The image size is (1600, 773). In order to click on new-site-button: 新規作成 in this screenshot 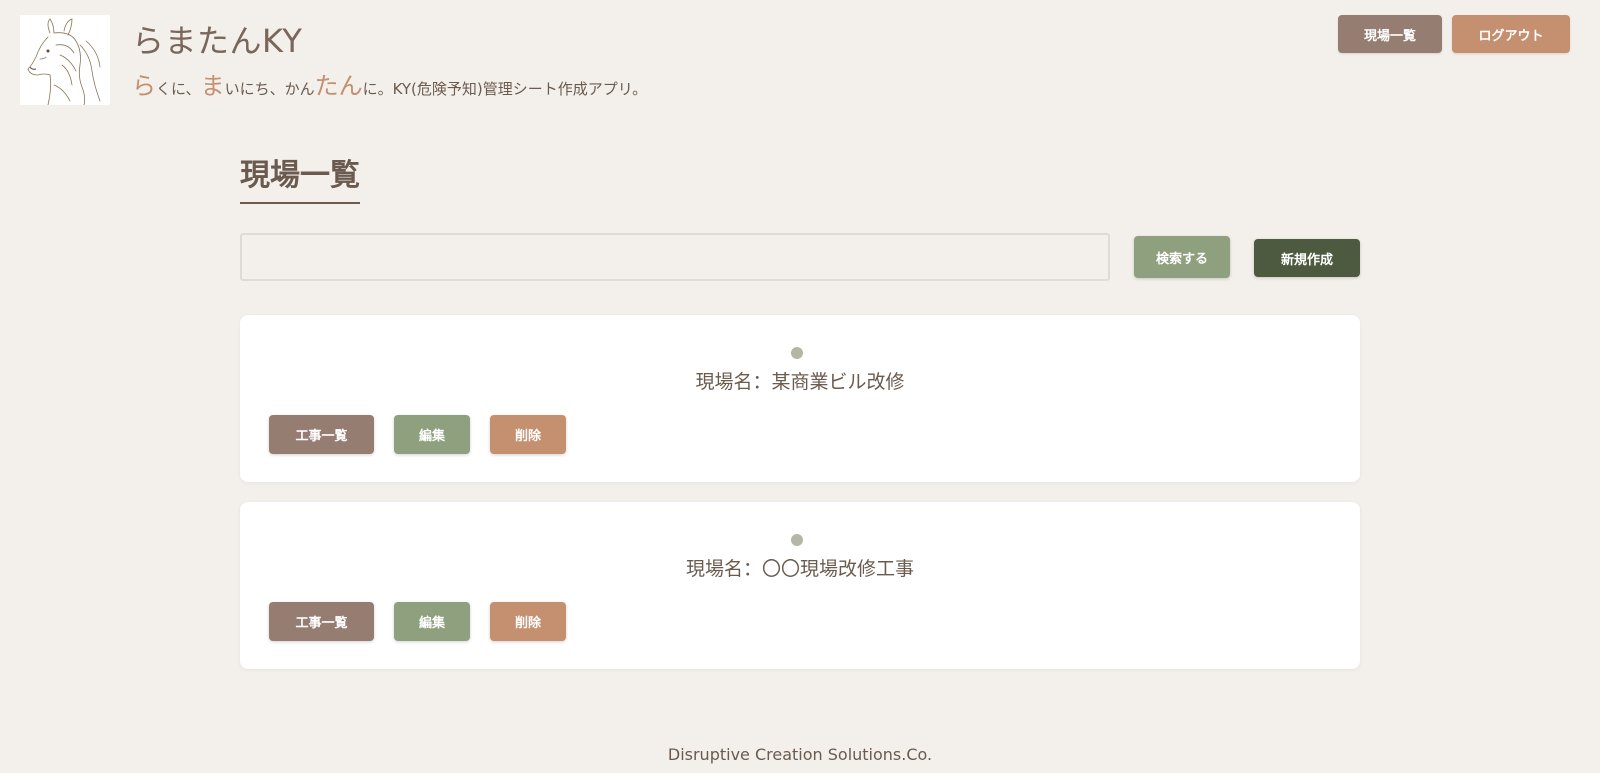, I will do `click(1307, 258)`.